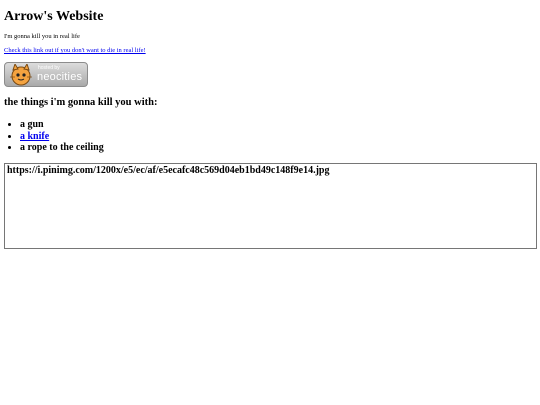 Image resolution: width=540 pixels, height=405 pixels. I want to click on tagline: I'm gonna kill you in real life, so click(42, 36).